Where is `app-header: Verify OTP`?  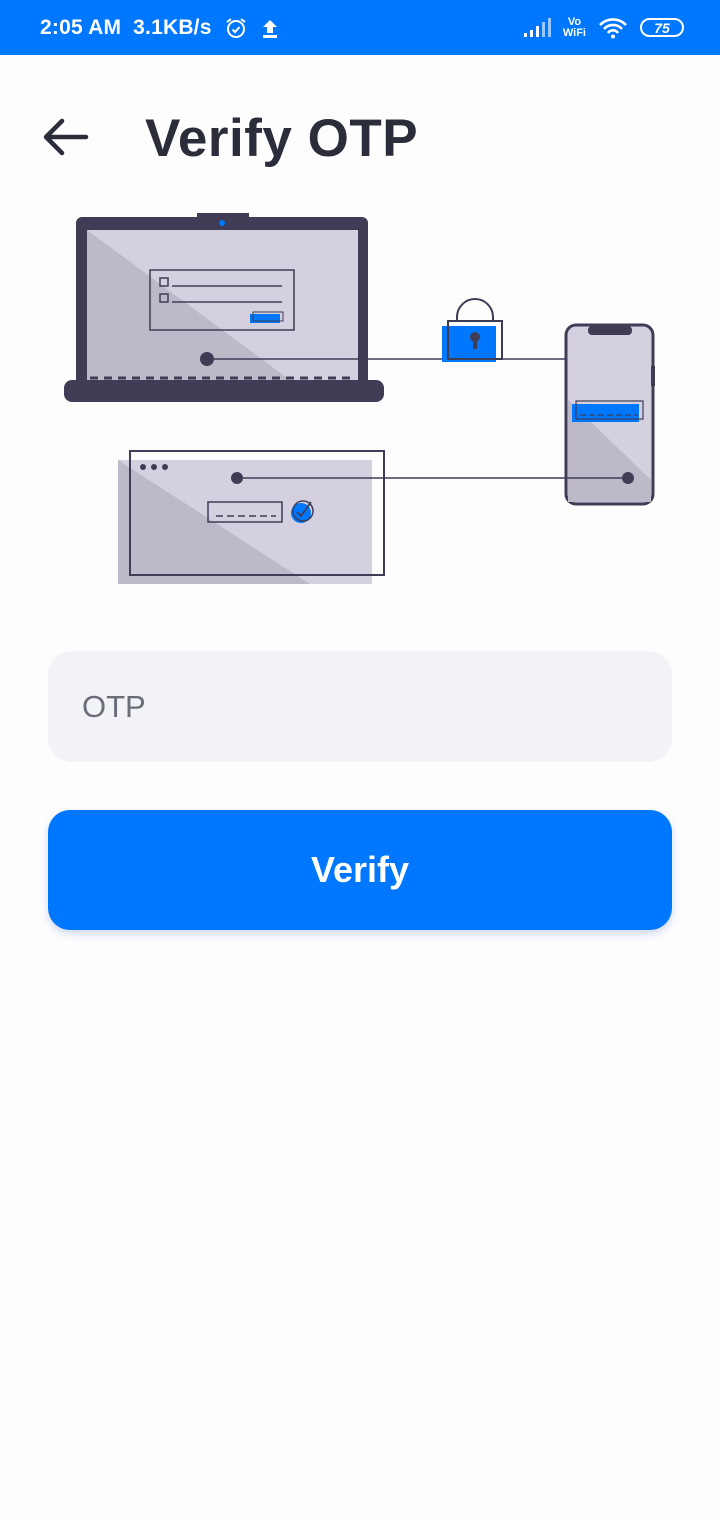 app-header: Verify OTP is located at coordinates (360, 140).